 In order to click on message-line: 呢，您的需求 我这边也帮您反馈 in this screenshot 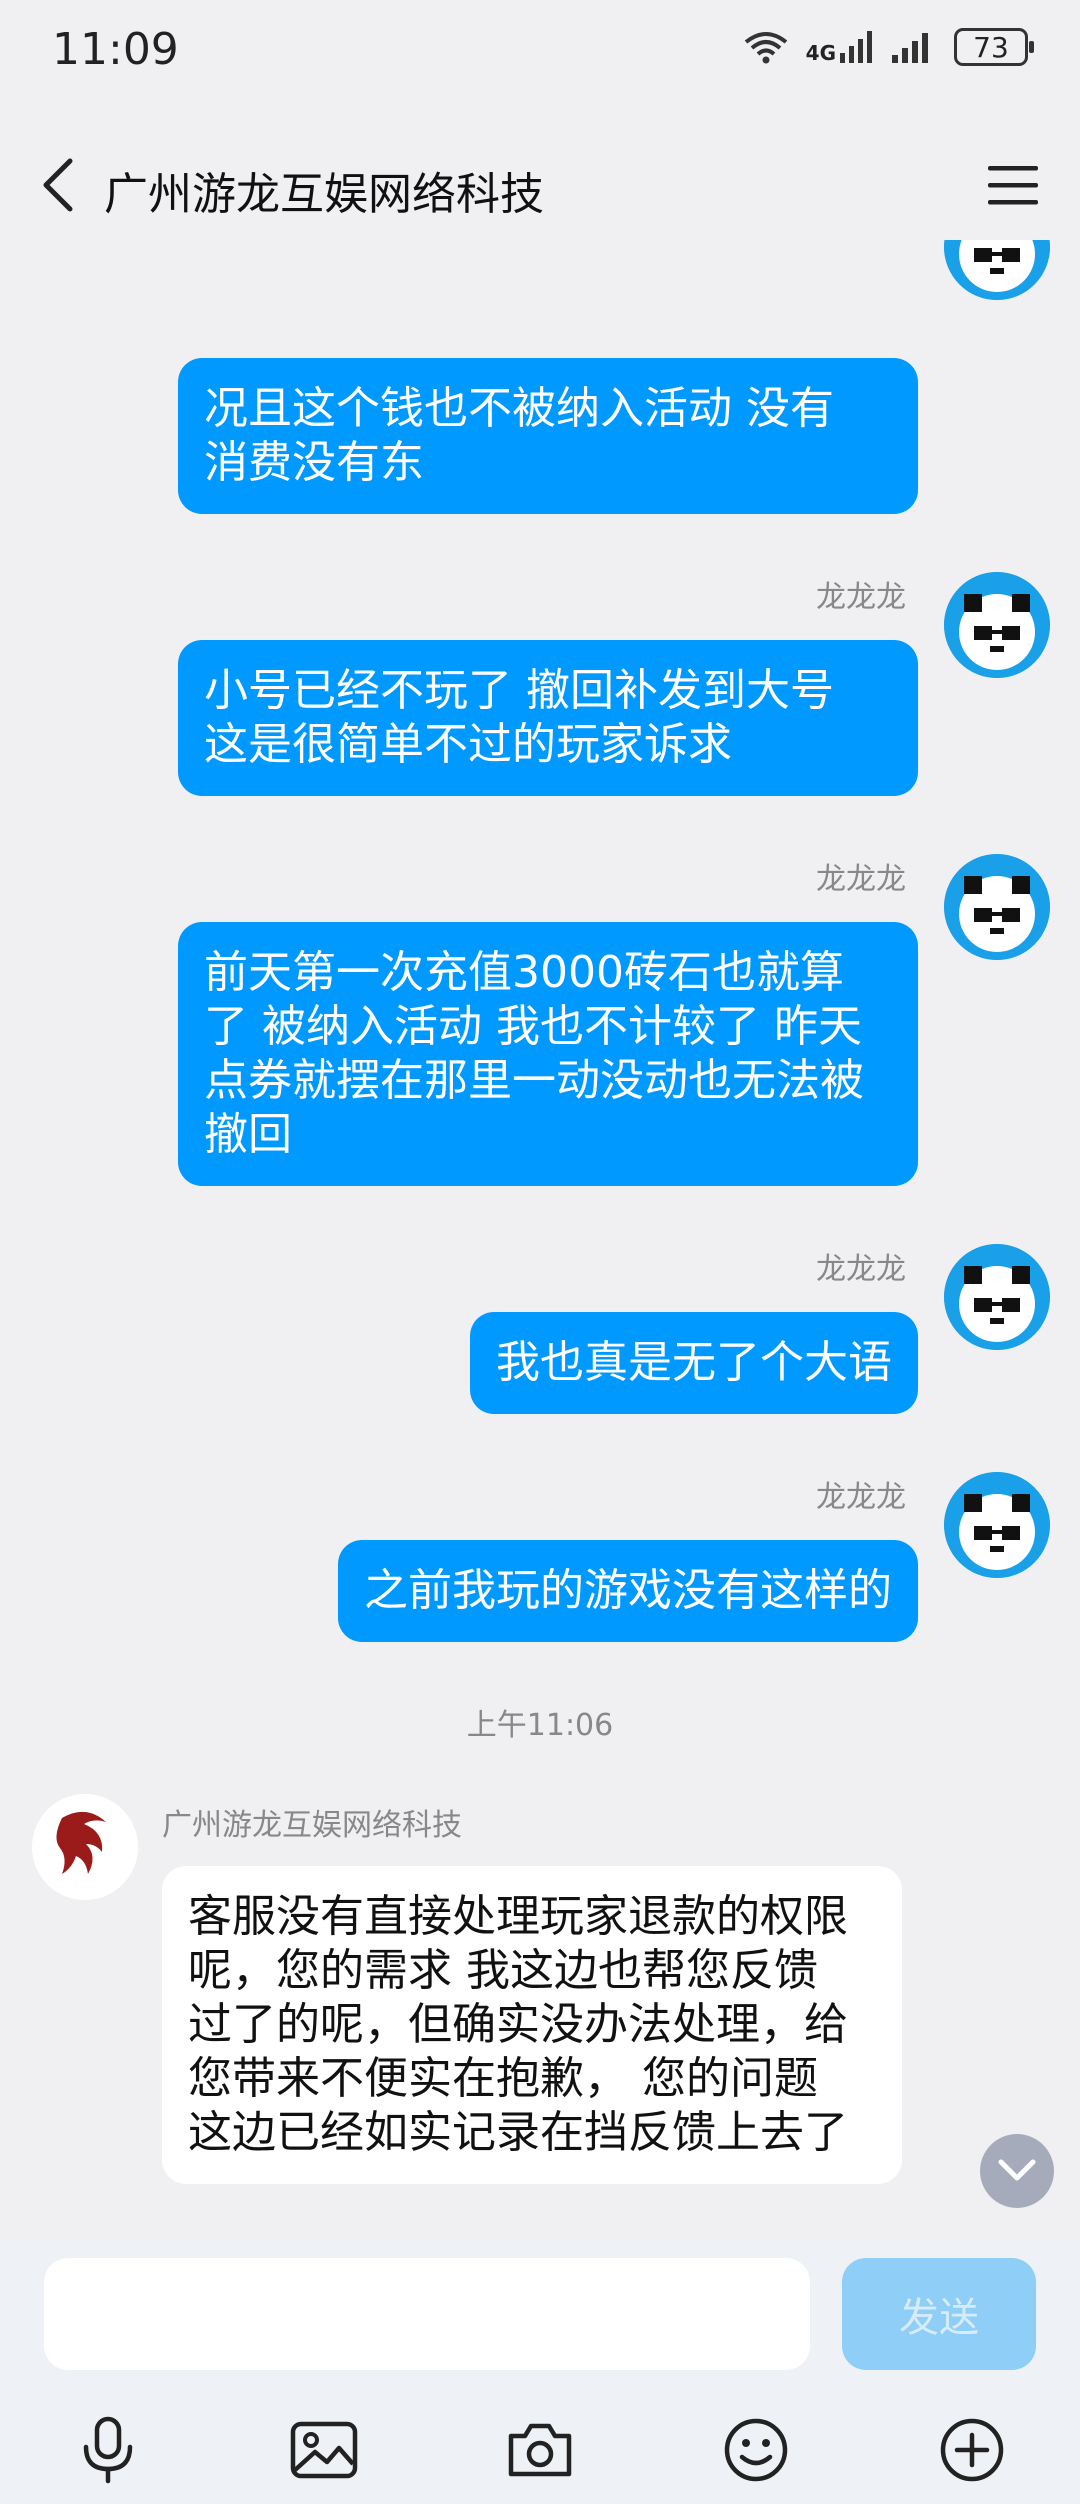, I will do `click(503, 1970)`.